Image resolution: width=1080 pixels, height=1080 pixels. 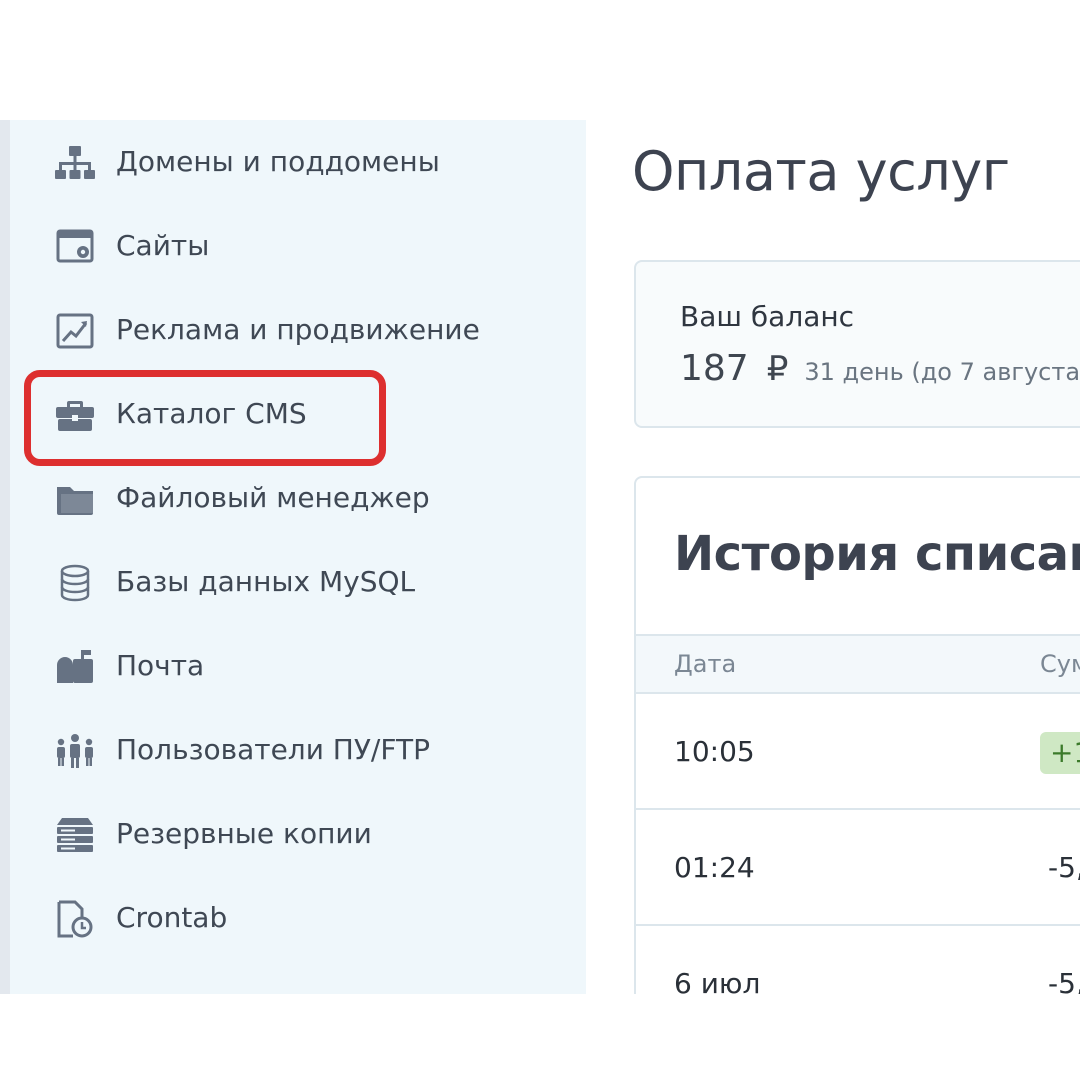 I want to click on sidebar-item-label: Сайты, so click(x=163, y=245).